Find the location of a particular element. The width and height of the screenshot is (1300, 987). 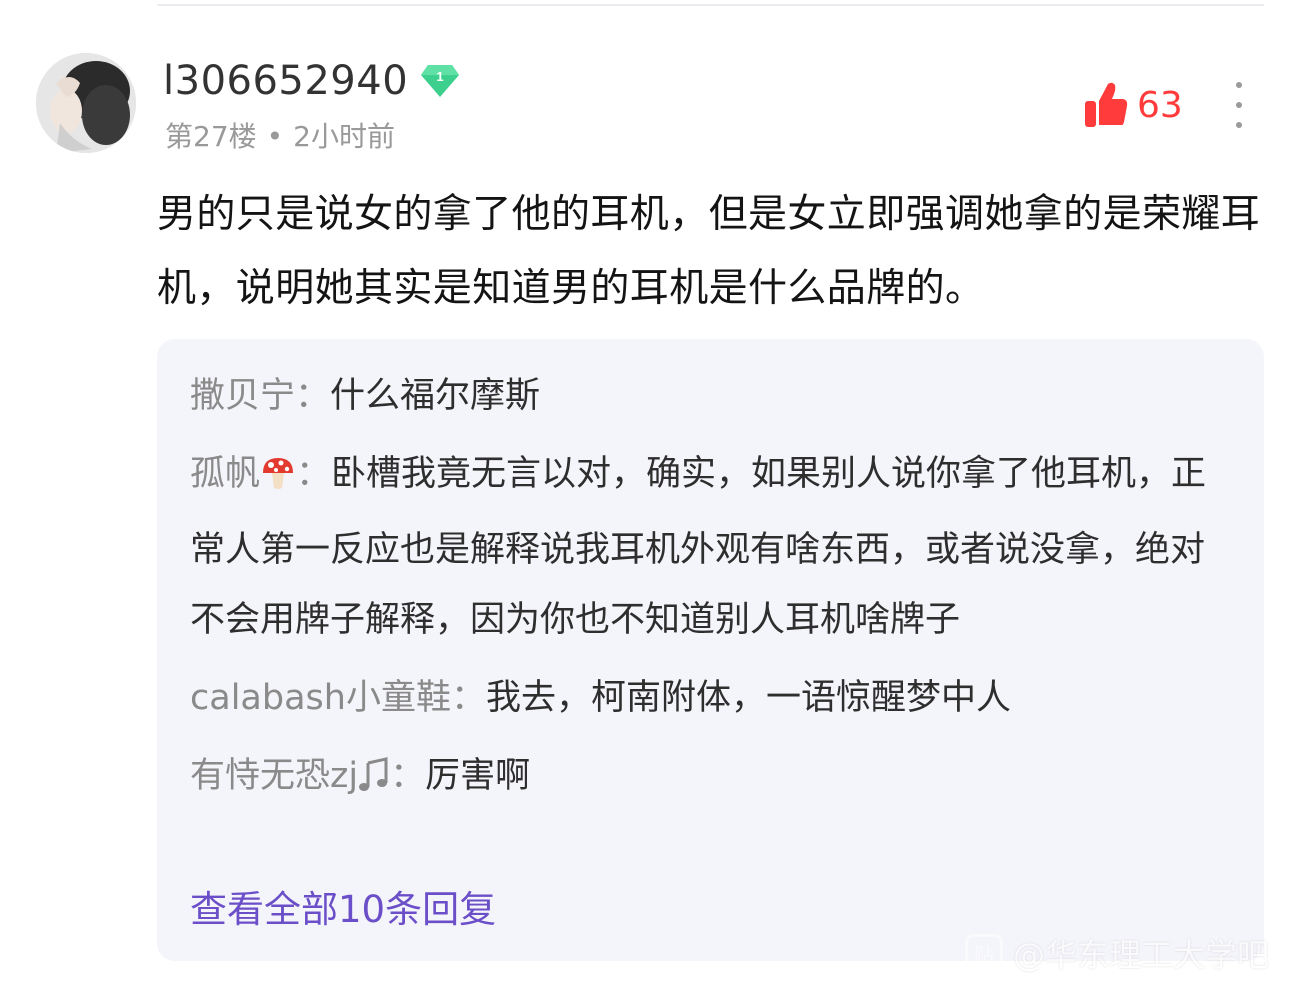

like-button: 63 is located at coordinates (1133, 105).